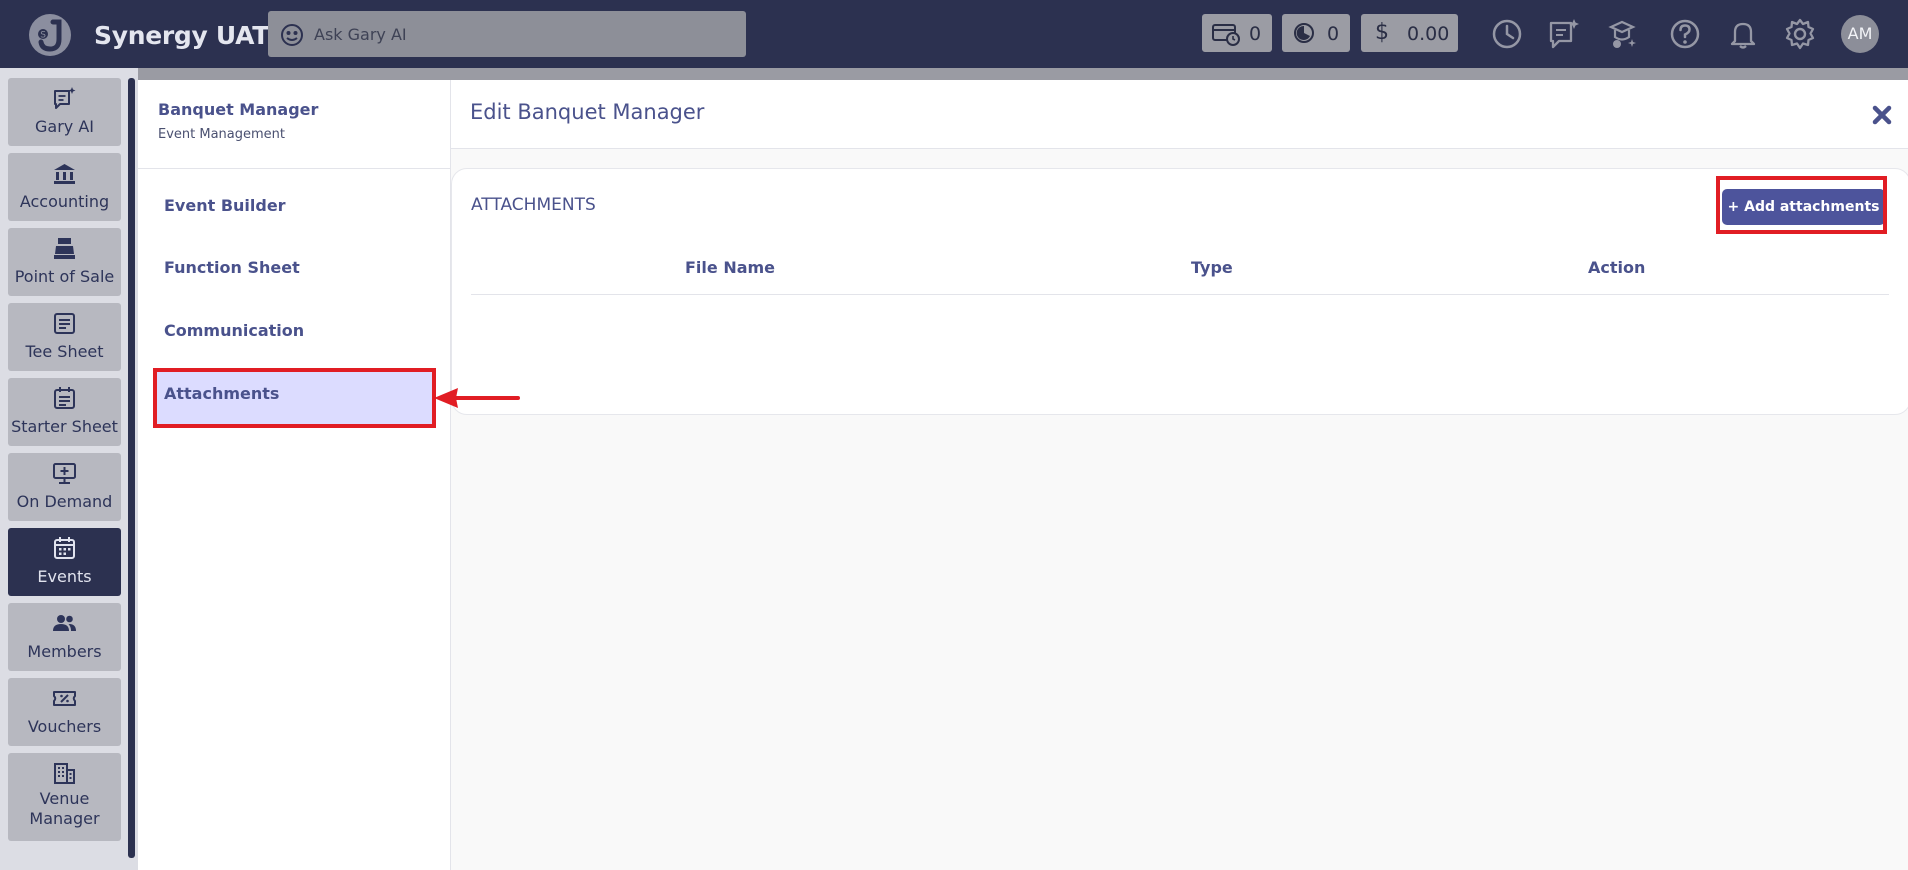 The height and width of the screenshot is (870, 1908). I want to click on sidebar-item-gary-ai: Gary AI, so click(64, 112).